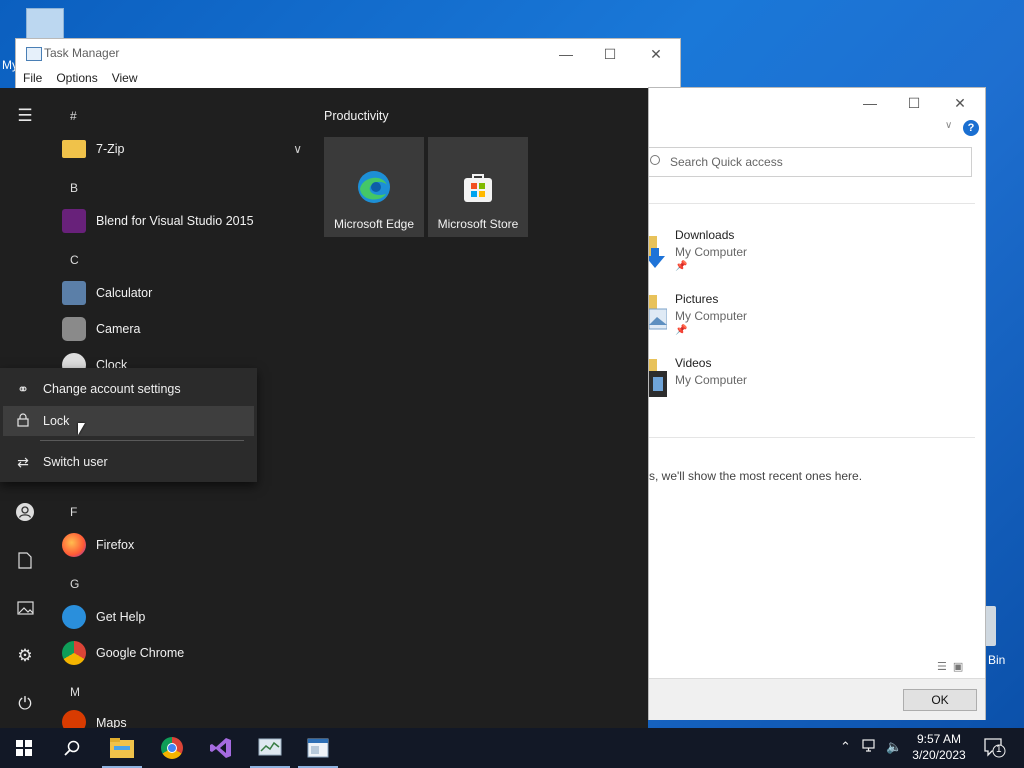 This screenshot has width=1024, height=768. What do you see at coordinates (73, 116) in the screenshot?
I see `group-header: #` at bounding box center [73, 116].